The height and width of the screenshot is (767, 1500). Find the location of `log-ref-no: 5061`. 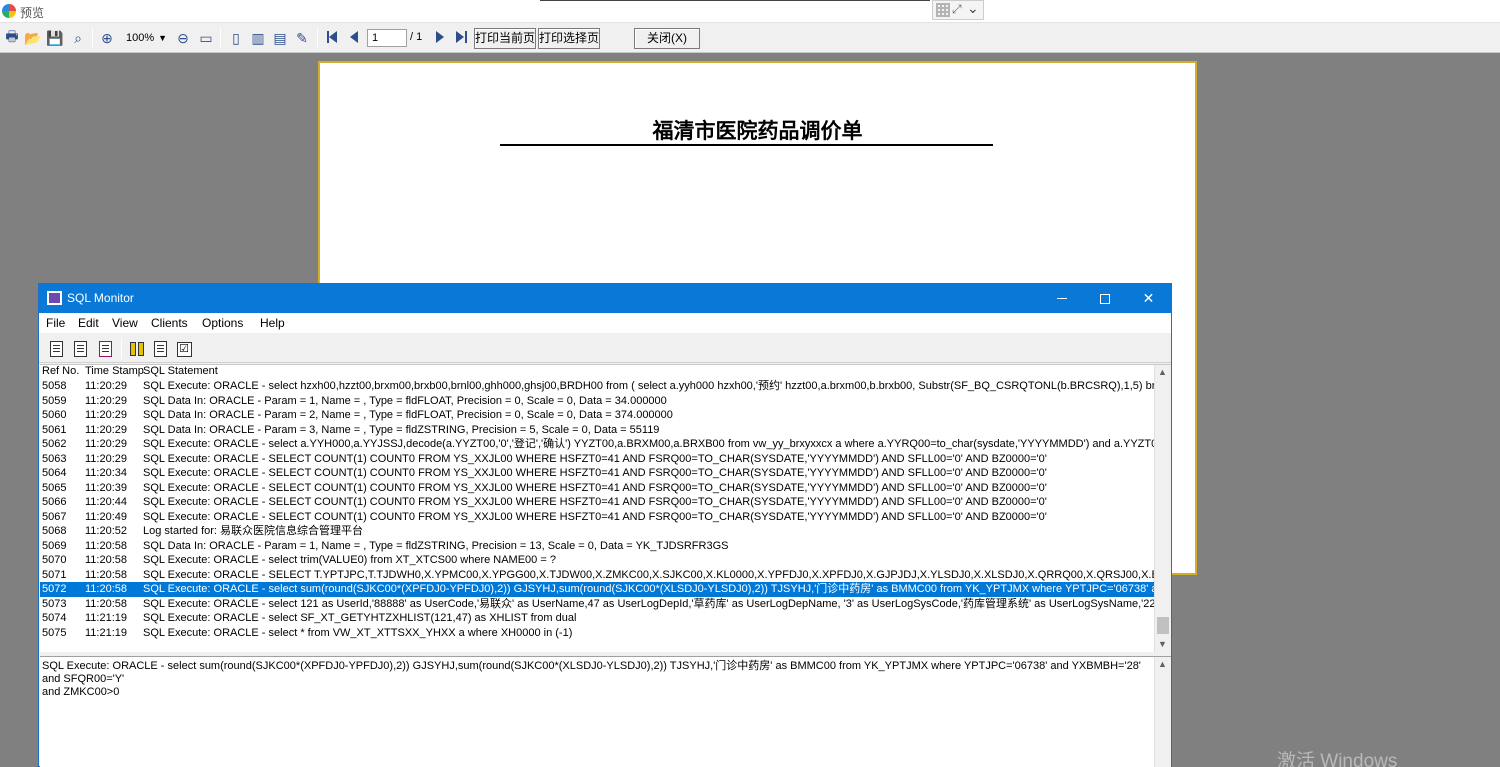

log-ref-no: 5061 is located at coordinates (54, 429).